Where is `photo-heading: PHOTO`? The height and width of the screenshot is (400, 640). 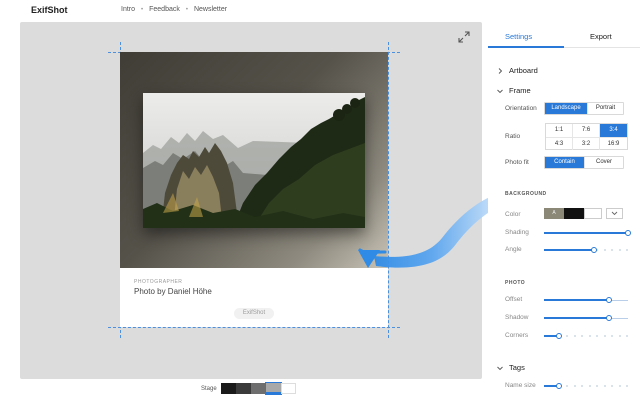 photo-heading: PHOTO is located at coordinates (515, 283).